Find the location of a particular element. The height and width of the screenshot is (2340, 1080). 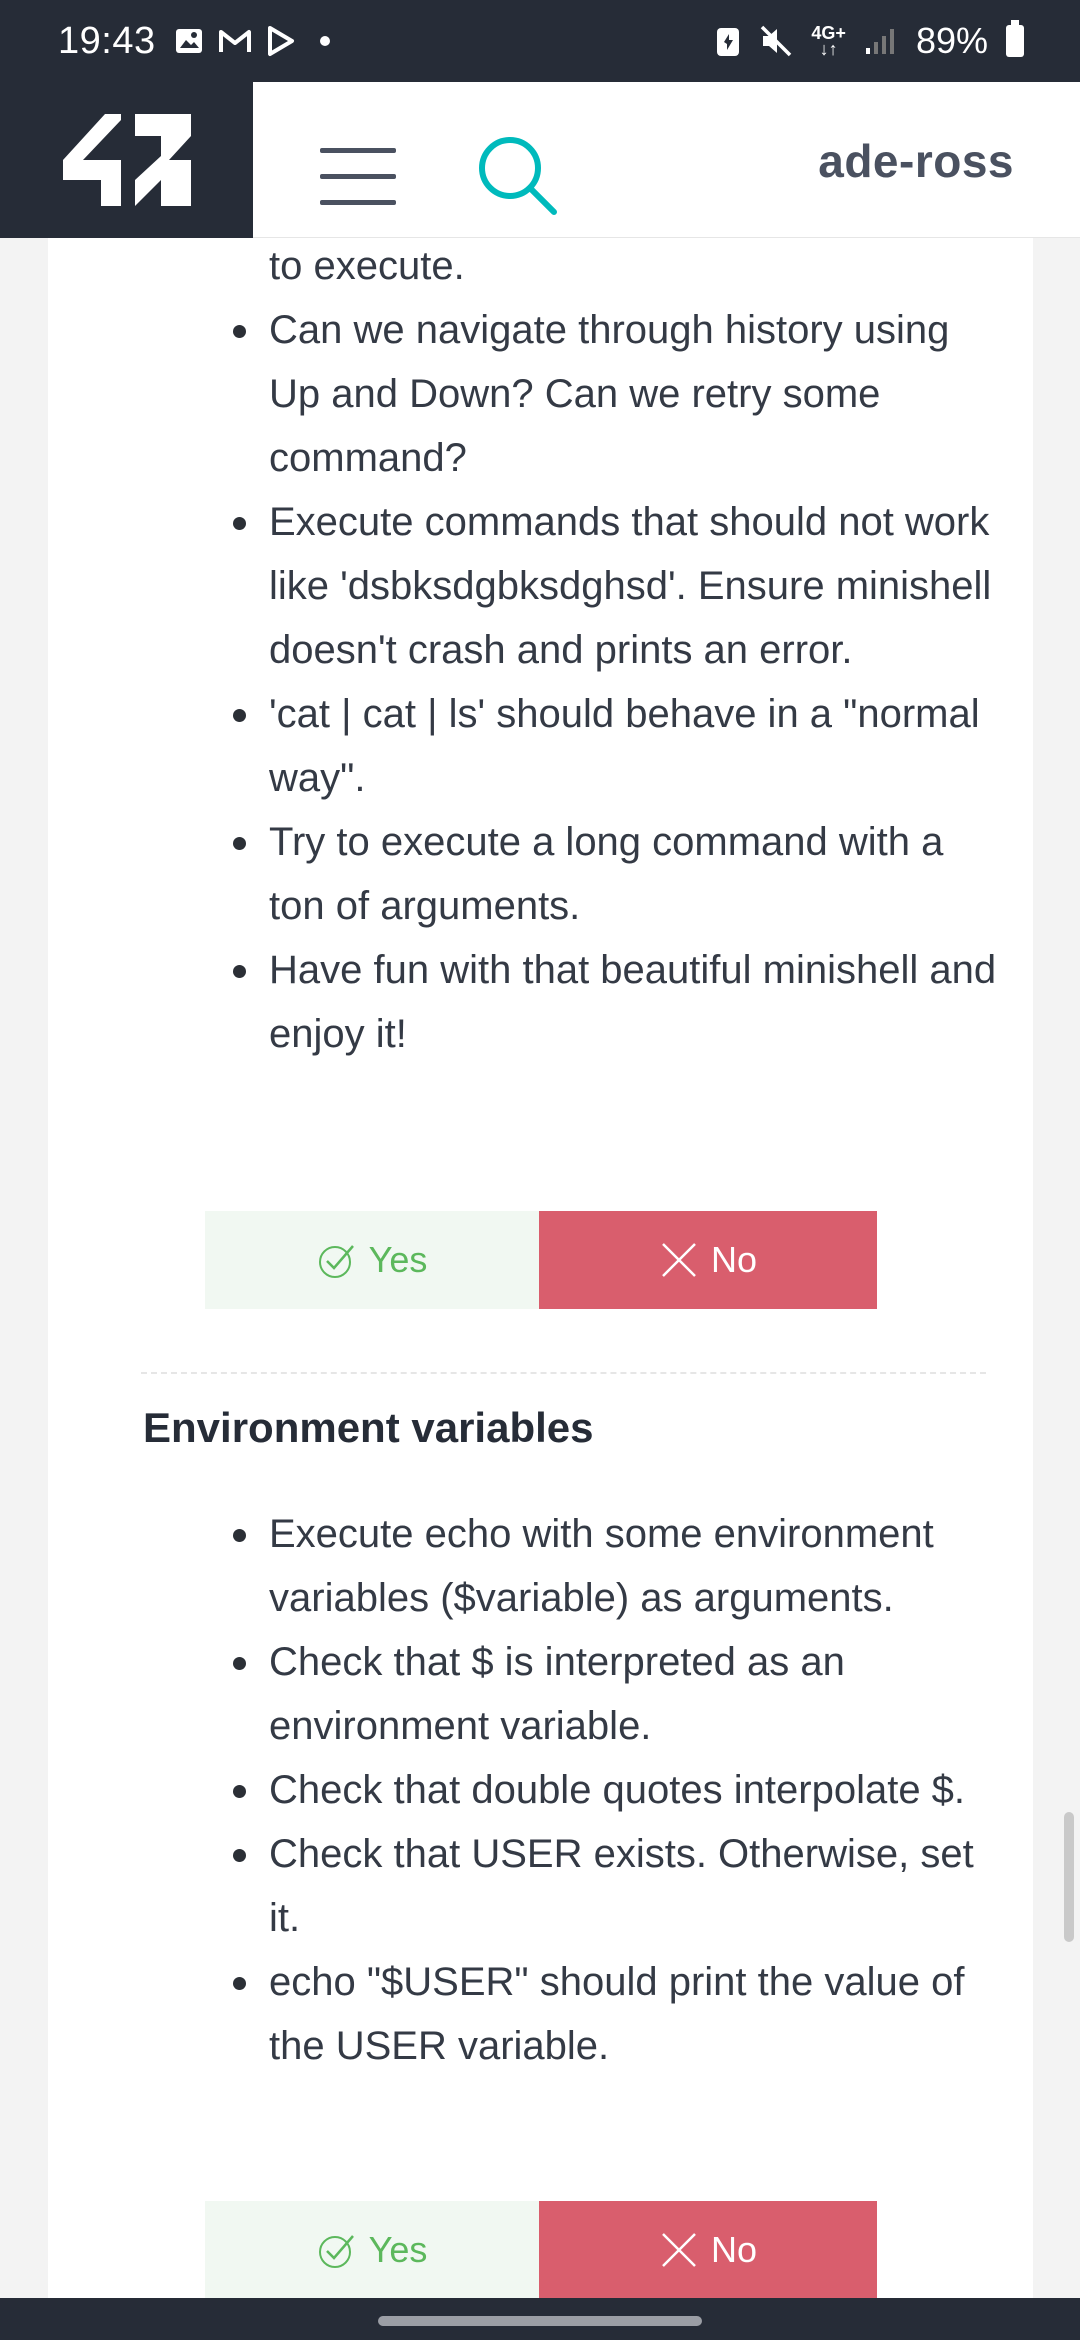

status-time: 19:43 is located at coordinates (107, 40).